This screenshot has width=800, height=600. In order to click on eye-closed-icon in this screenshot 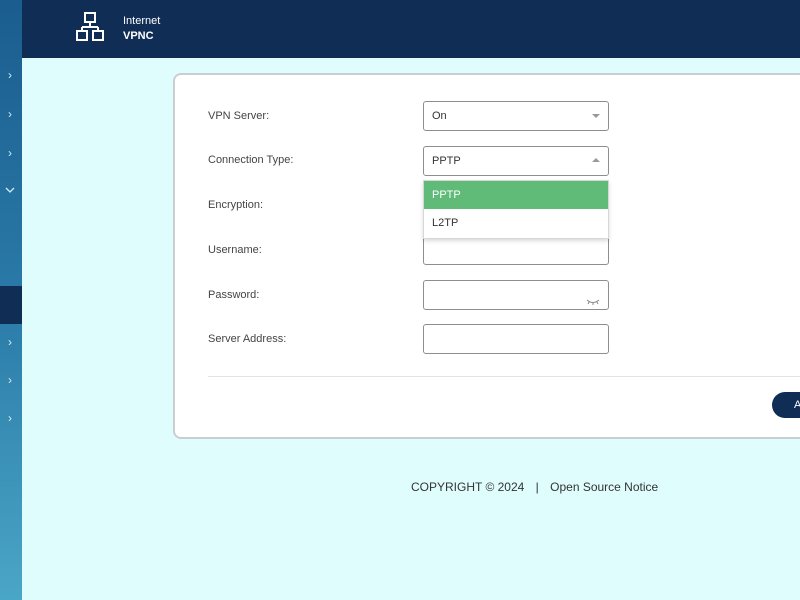, I will do `click(593, 304)`.